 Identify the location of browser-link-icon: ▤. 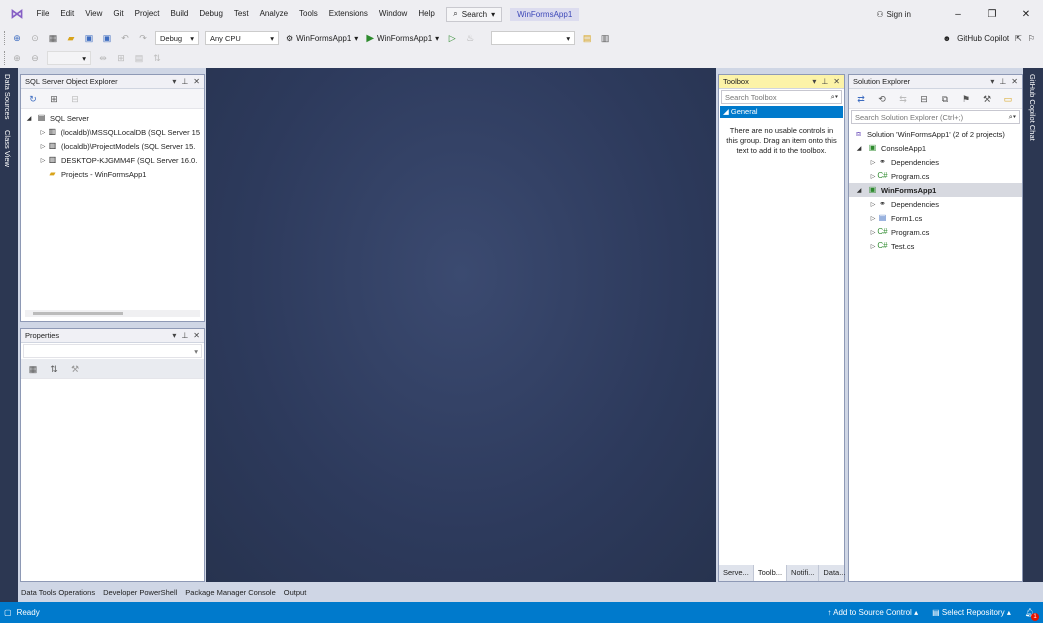
(587, 38).